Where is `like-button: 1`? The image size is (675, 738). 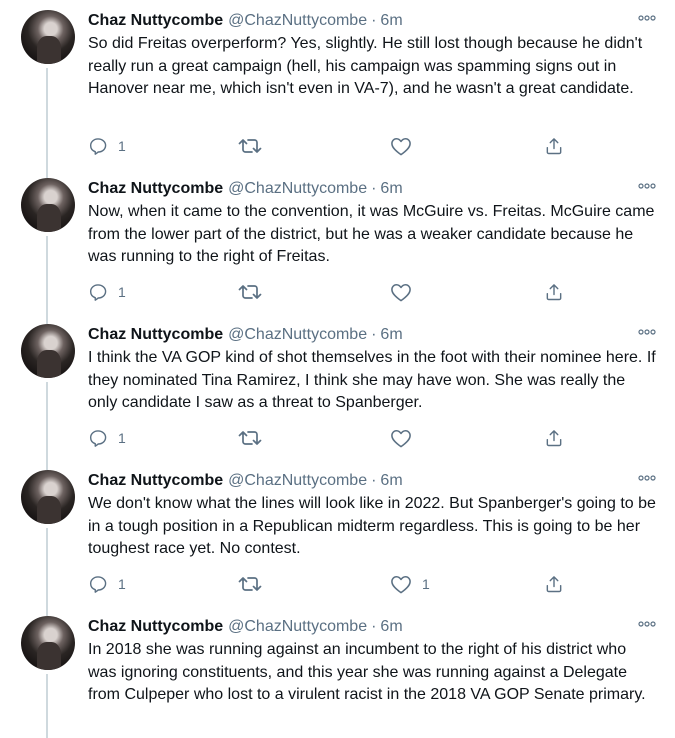 like-button: 1 is located at coordinates (410, 584).